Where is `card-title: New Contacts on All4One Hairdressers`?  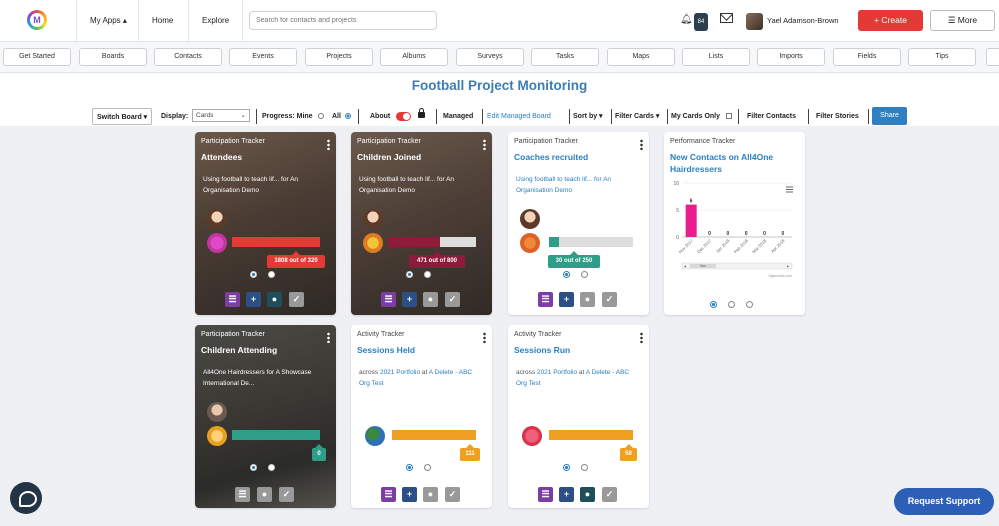
card-title: New Contacts on All4One Hairdressers is located at coordinates (732, 163).